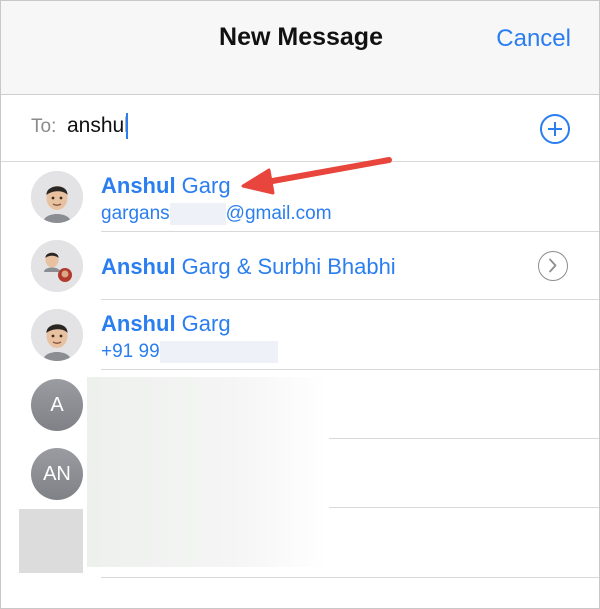 The width and height of the screenshot is (600, 609). Describe the element at coordinates (57, 474) in the screenshot. I see `avatar: AN` at that location.